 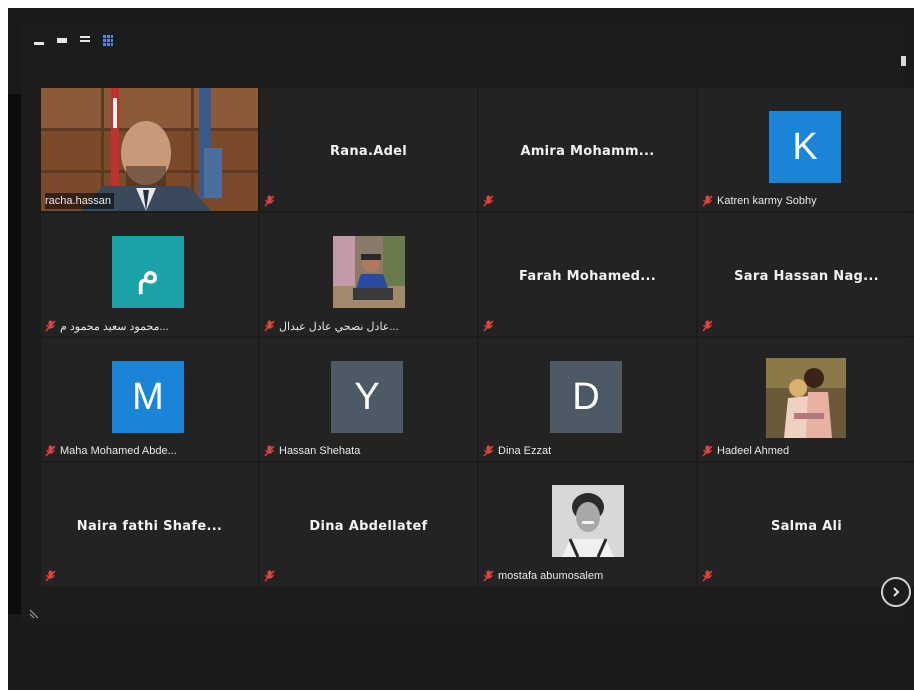 I want to click on view-toolbar, so click(x=73, y=40).